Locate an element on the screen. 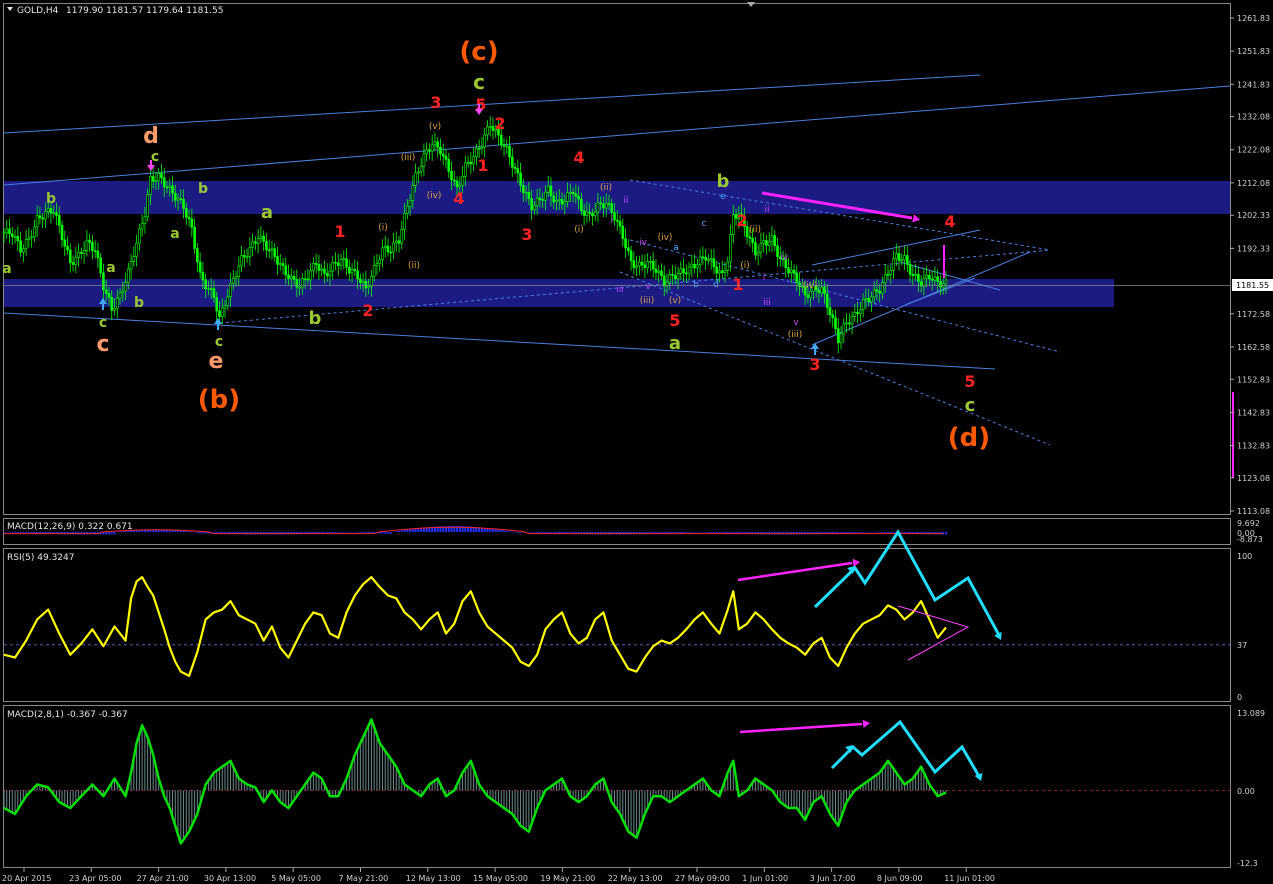 The image size is (1273, 884). subwave-label: (ii) is located at coordinates (414, 266).